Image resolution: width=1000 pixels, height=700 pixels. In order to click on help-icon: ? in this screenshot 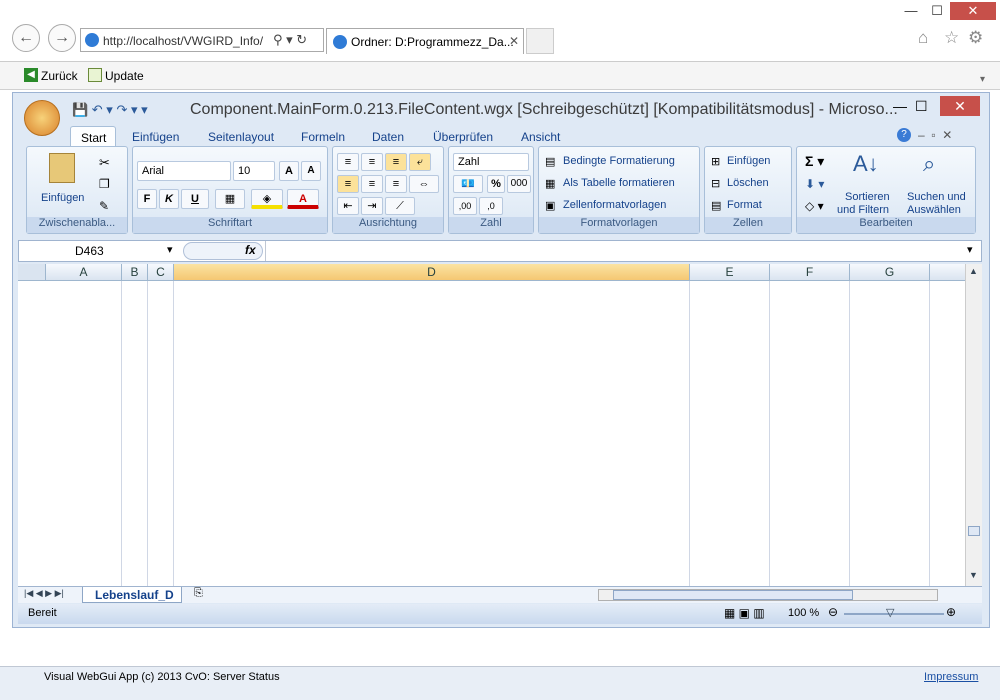, I will do `click(904, 135)`.